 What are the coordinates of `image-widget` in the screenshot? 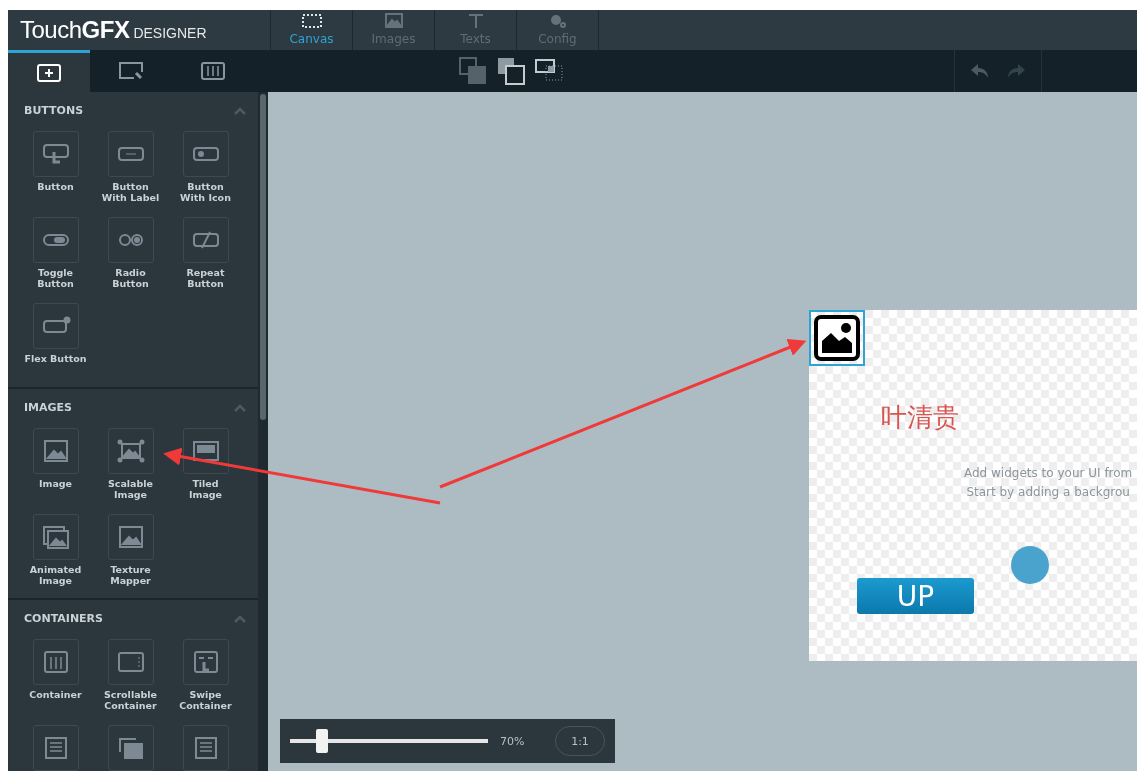 It's located at (837, 338).